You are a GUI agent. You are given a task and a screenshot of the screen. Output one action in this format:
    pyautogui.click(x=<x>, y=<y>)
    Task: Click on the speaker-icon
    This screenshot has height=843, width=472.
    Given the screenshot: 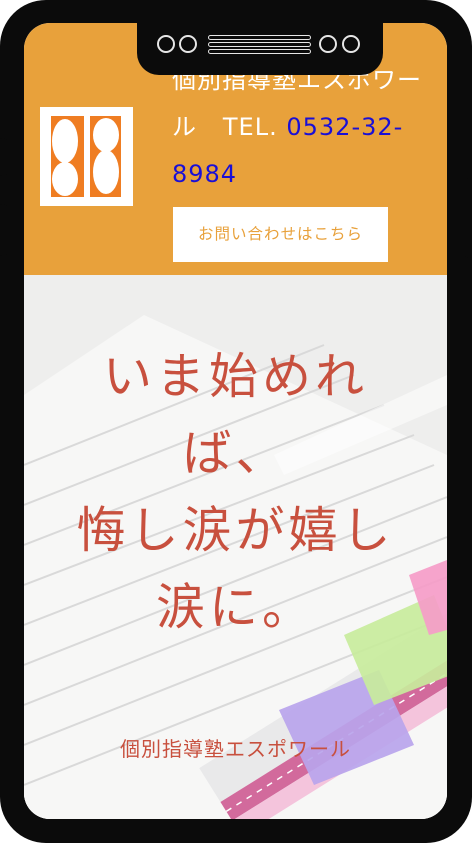 What is the action you would take?
    pyautogui.click(x=259, y=45)
    